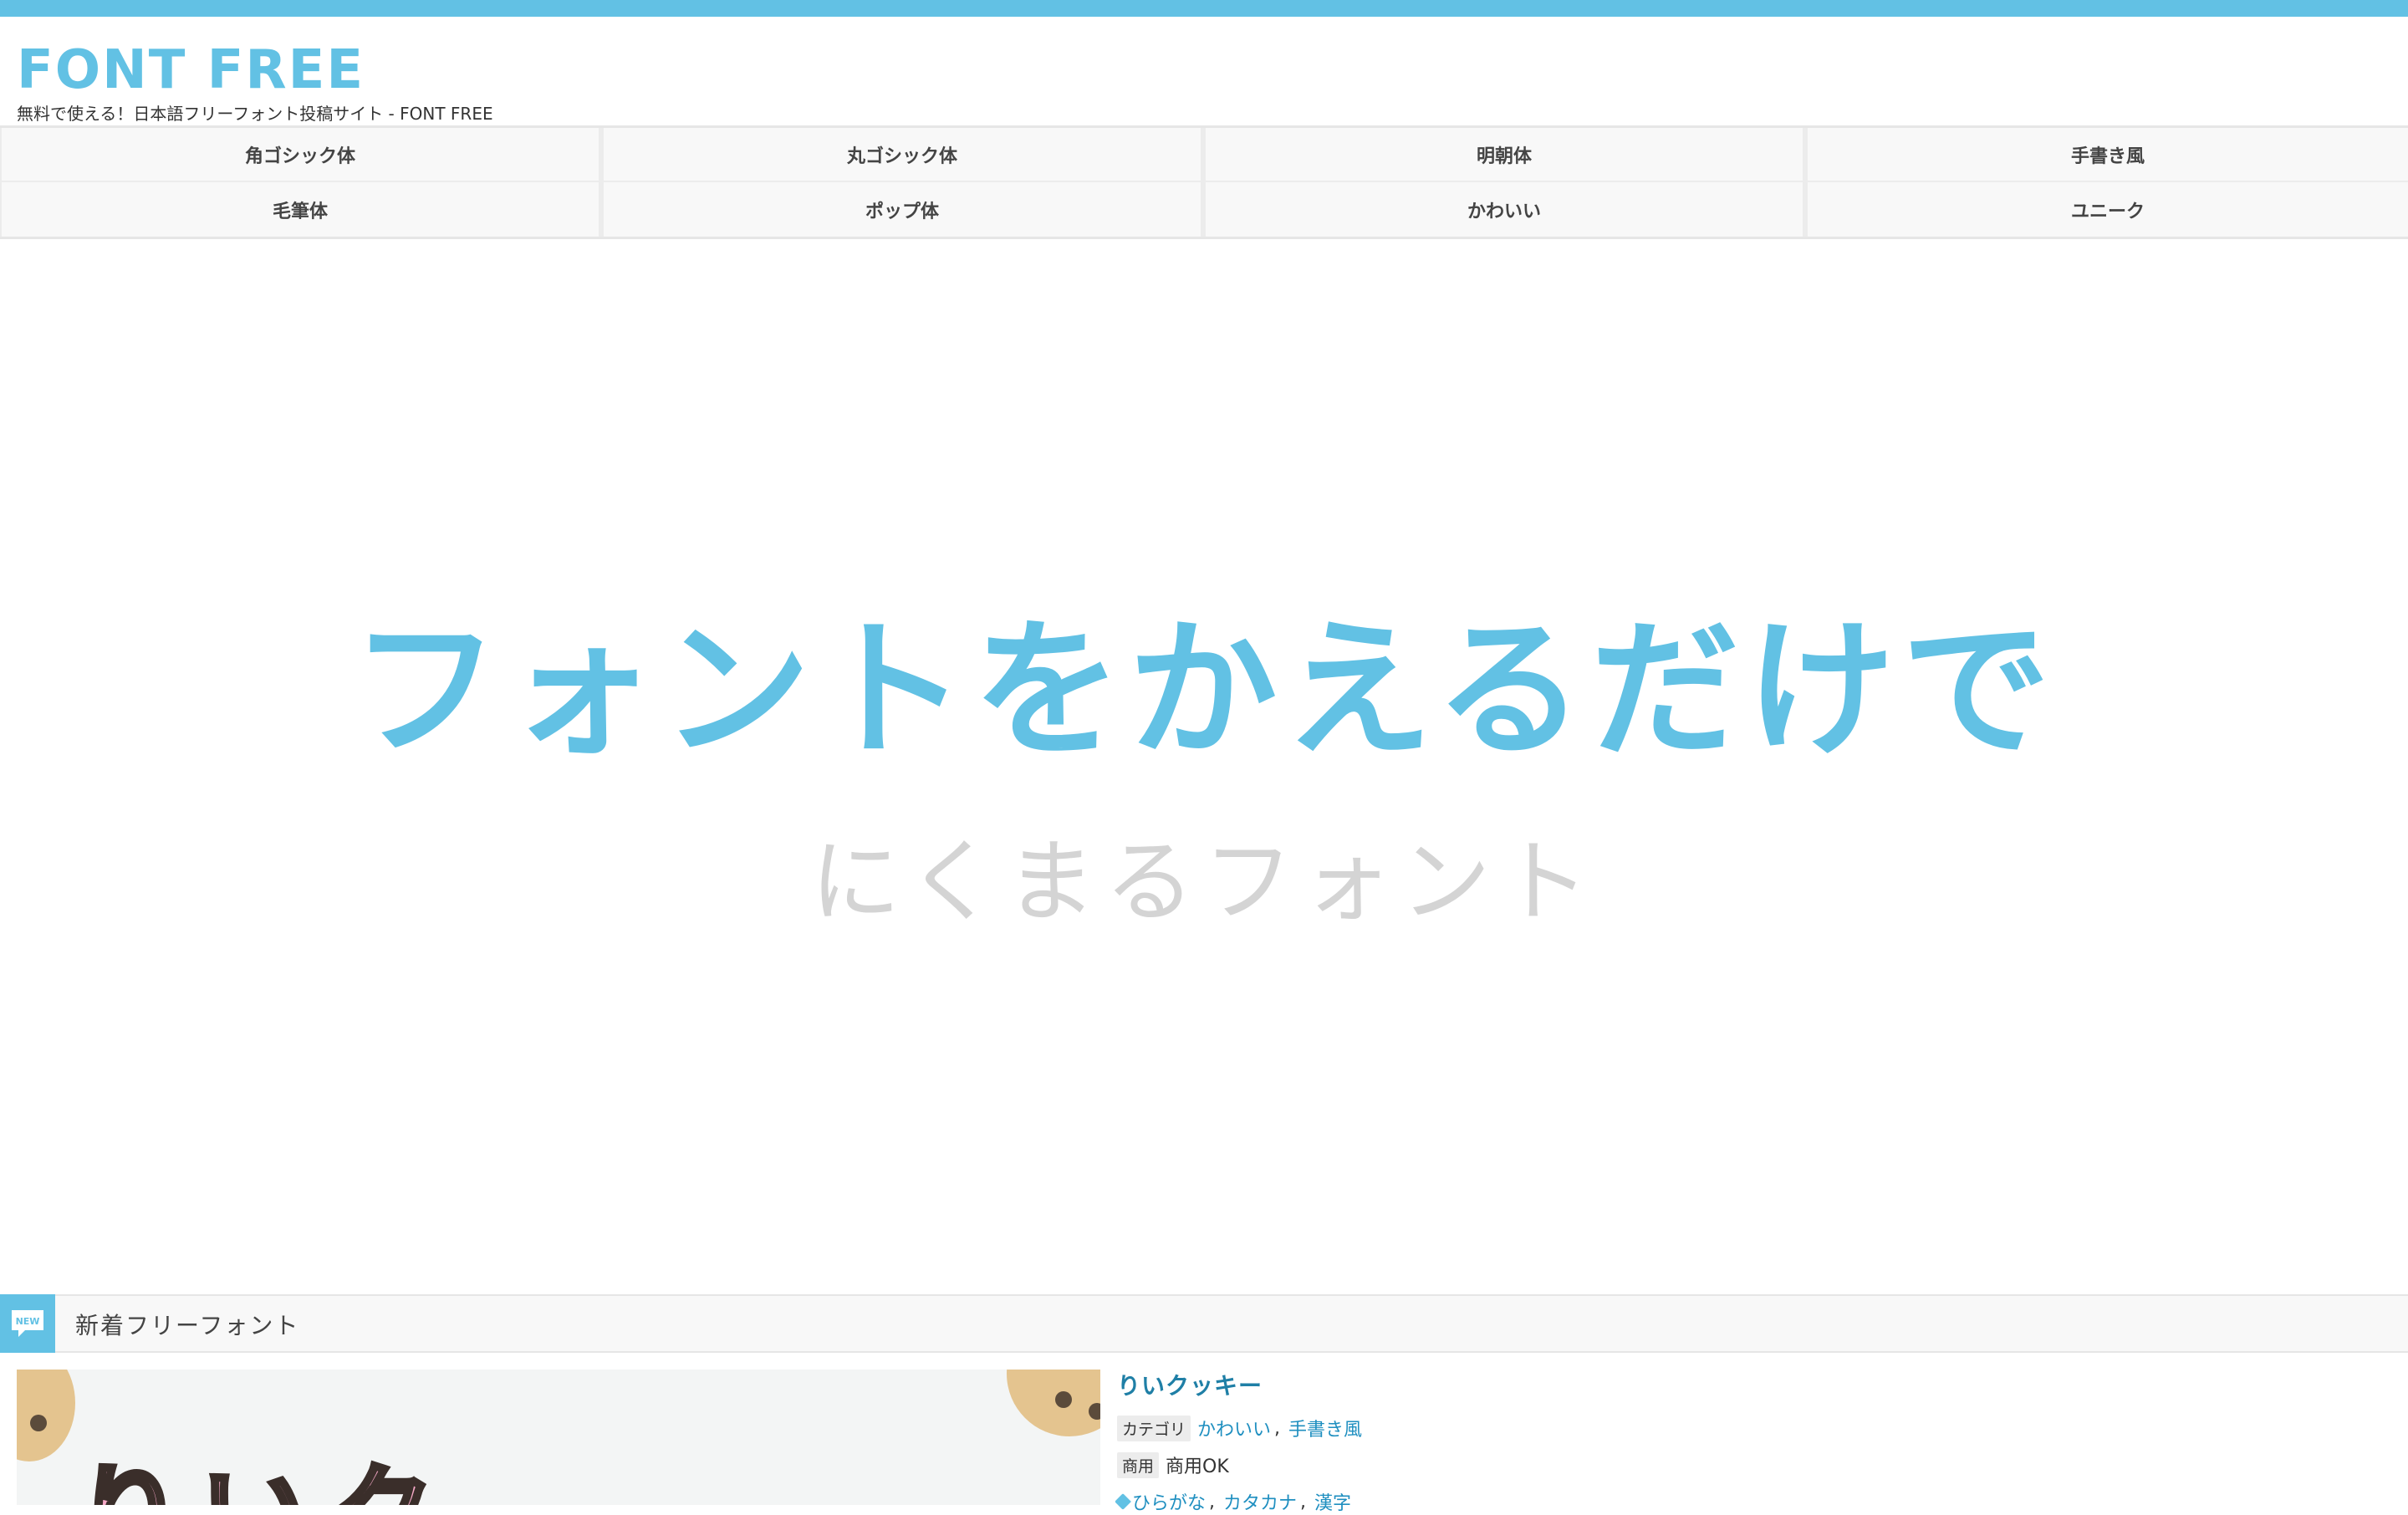 This screenshot has width=2408, height=1515. I want to click on hero-headline: フォントをかえるだけで, so click(1204, 690).